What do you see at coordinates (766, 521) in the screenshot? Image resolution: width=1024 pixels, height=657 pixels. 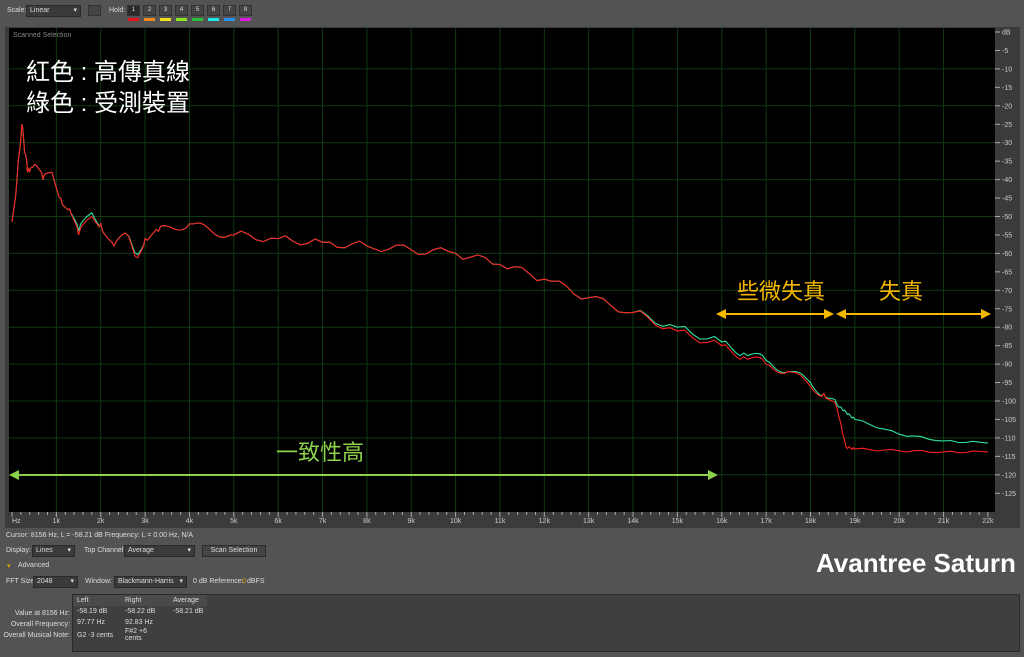 I see `x-tick-label: 17k` at bounding box center [766, 521].